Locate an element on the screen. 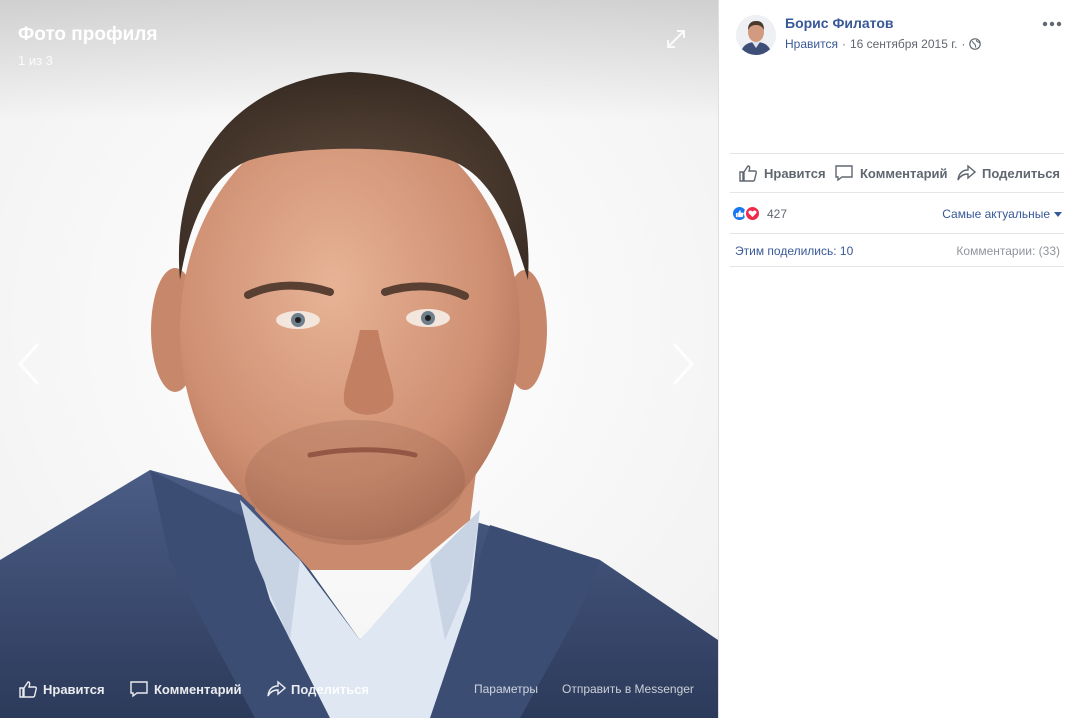 The width and height of the screenshot is (1073, 718). like-button: Нравится is located at coordinates (782, 173).